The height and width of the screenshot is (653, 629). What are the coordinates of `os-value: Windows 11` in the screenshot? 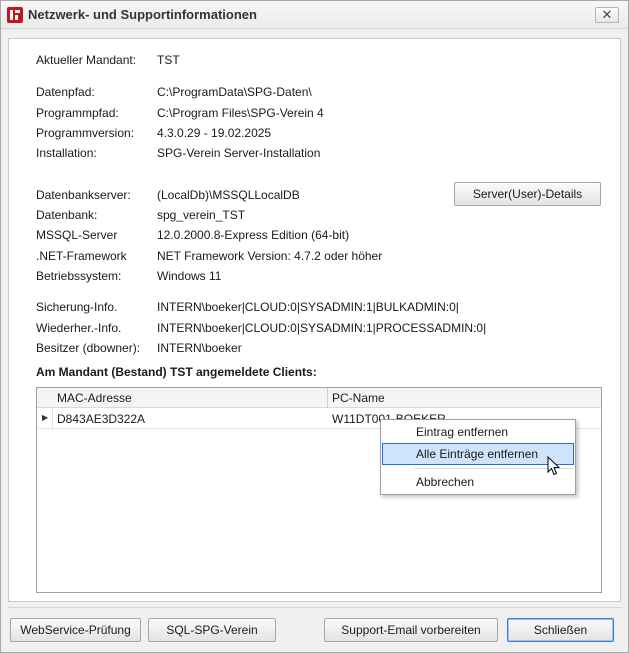 It's located at (189, 276).